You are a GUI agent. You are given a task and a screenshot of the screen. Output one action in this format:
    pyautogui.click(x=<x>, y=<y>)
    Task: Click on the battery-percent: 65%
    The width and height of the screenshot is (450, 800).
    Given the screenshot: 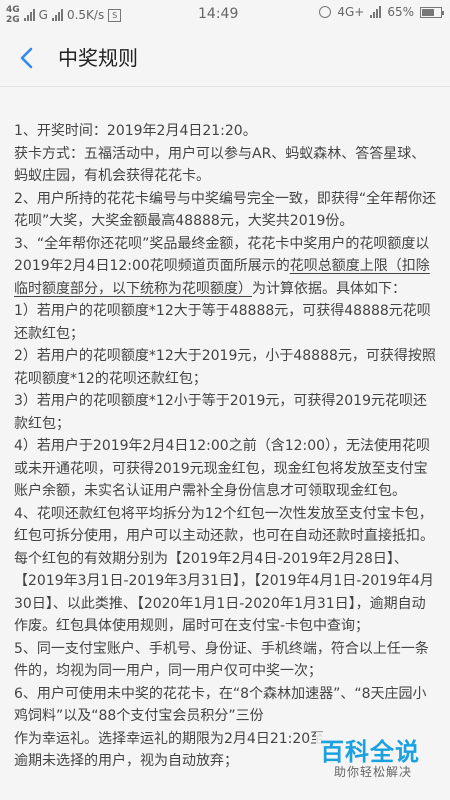 What is the action you would take?
    pyautogui.click(x=400, y=12)
    